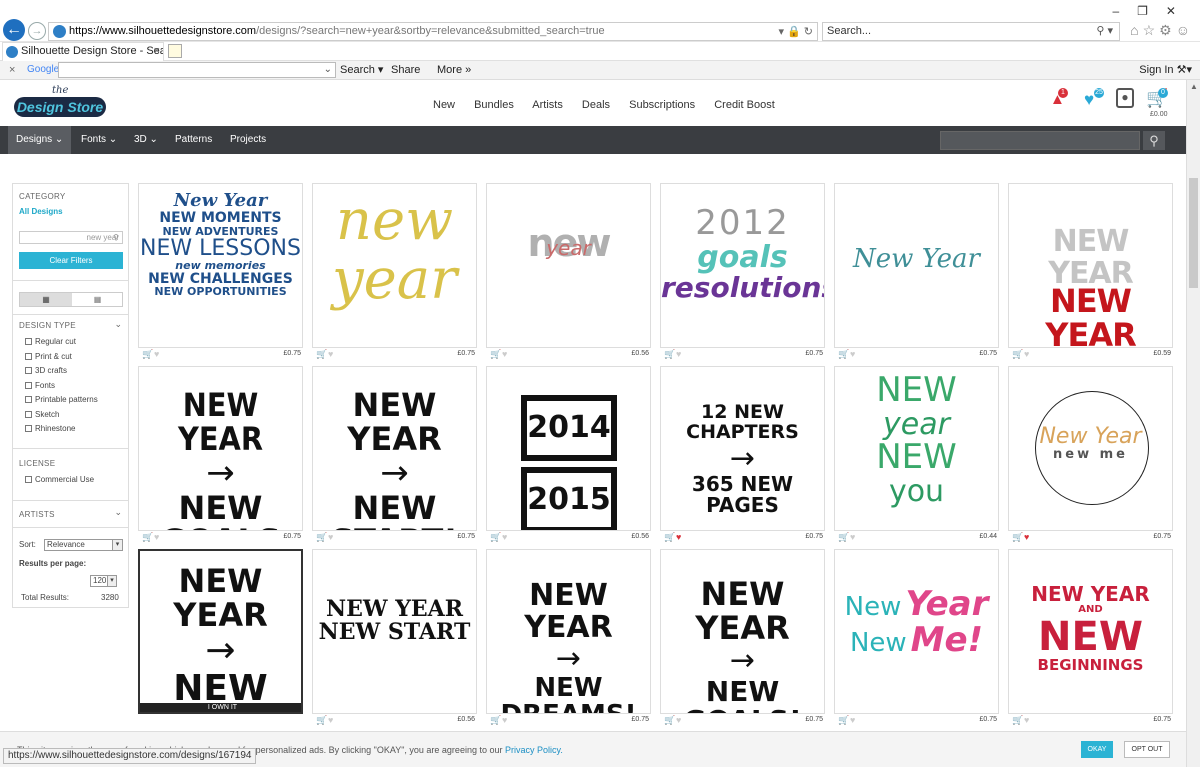  What do you see at coordinates (1125, 98) in the screenshot?
I see `user-icon: ●` at bounding box center [1125, 98].